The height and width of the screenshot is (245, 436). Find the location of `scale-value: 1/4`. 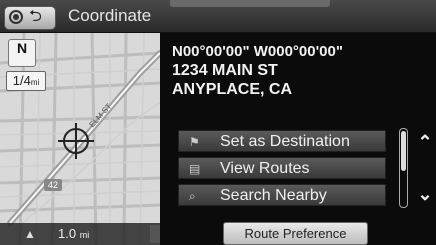

scale-value: 1/4 is located at coordinates (21, 80).